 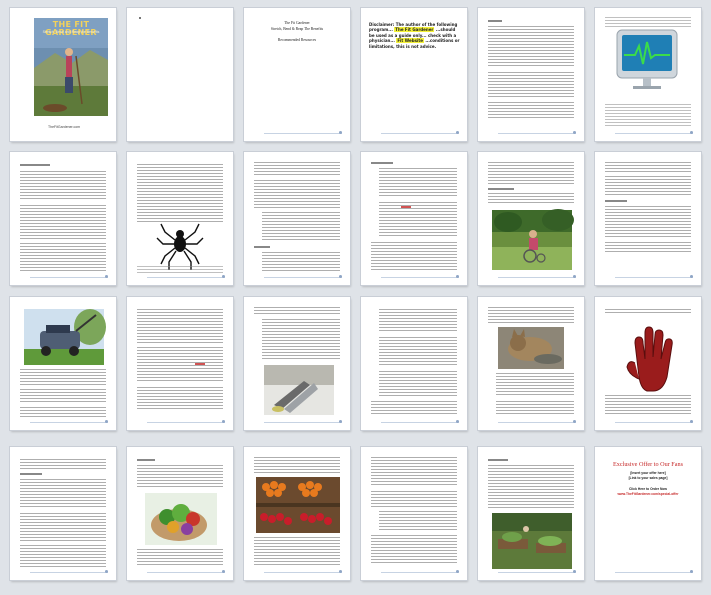 I want to click on offer-line-1: [Insert your offer here], so click(x=648, y=473).